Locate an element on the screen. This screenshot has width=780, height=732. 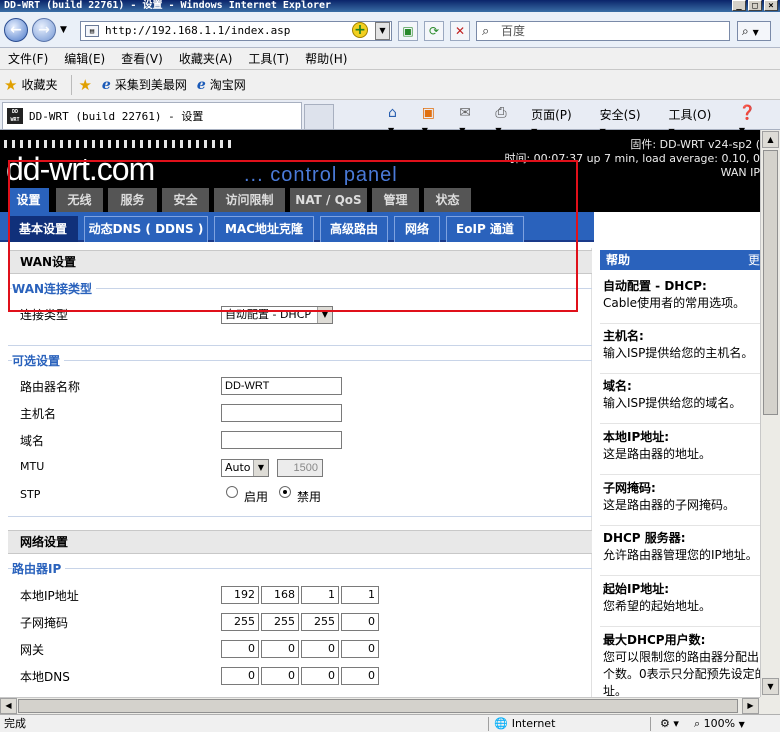
ip-octet-input: 192 is located at coordinates (240, 595).